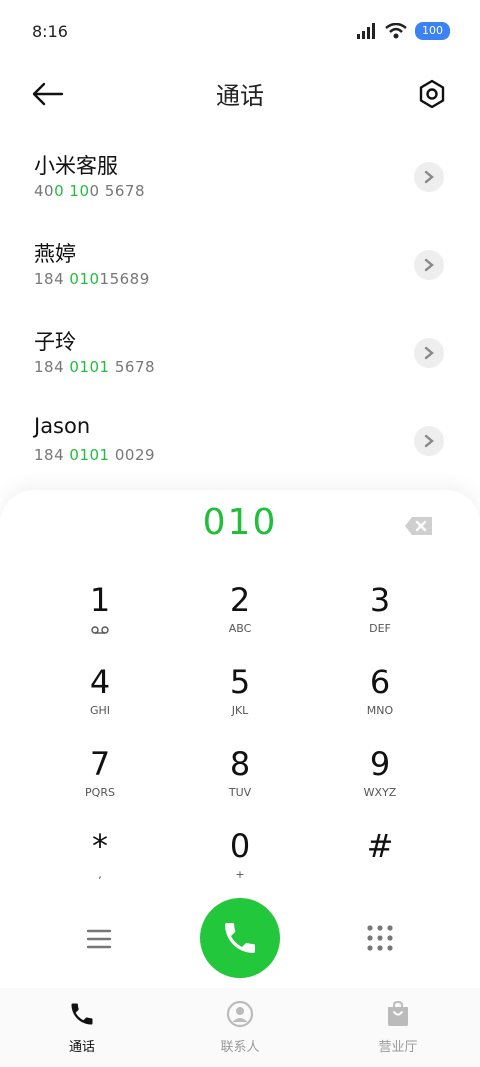 This screenshot has height=1067, width=480. I want to click on settings-icon, so click(432, 94).